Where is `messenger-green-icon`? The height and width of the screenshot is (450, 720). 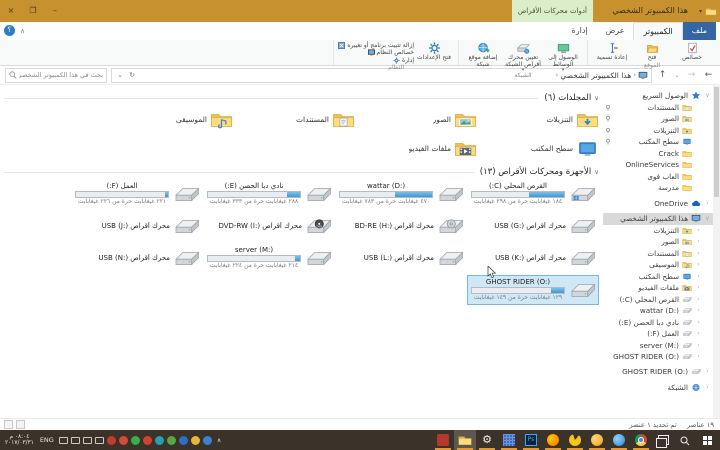
messenger-green-icon is located at coordinates (135, 440).